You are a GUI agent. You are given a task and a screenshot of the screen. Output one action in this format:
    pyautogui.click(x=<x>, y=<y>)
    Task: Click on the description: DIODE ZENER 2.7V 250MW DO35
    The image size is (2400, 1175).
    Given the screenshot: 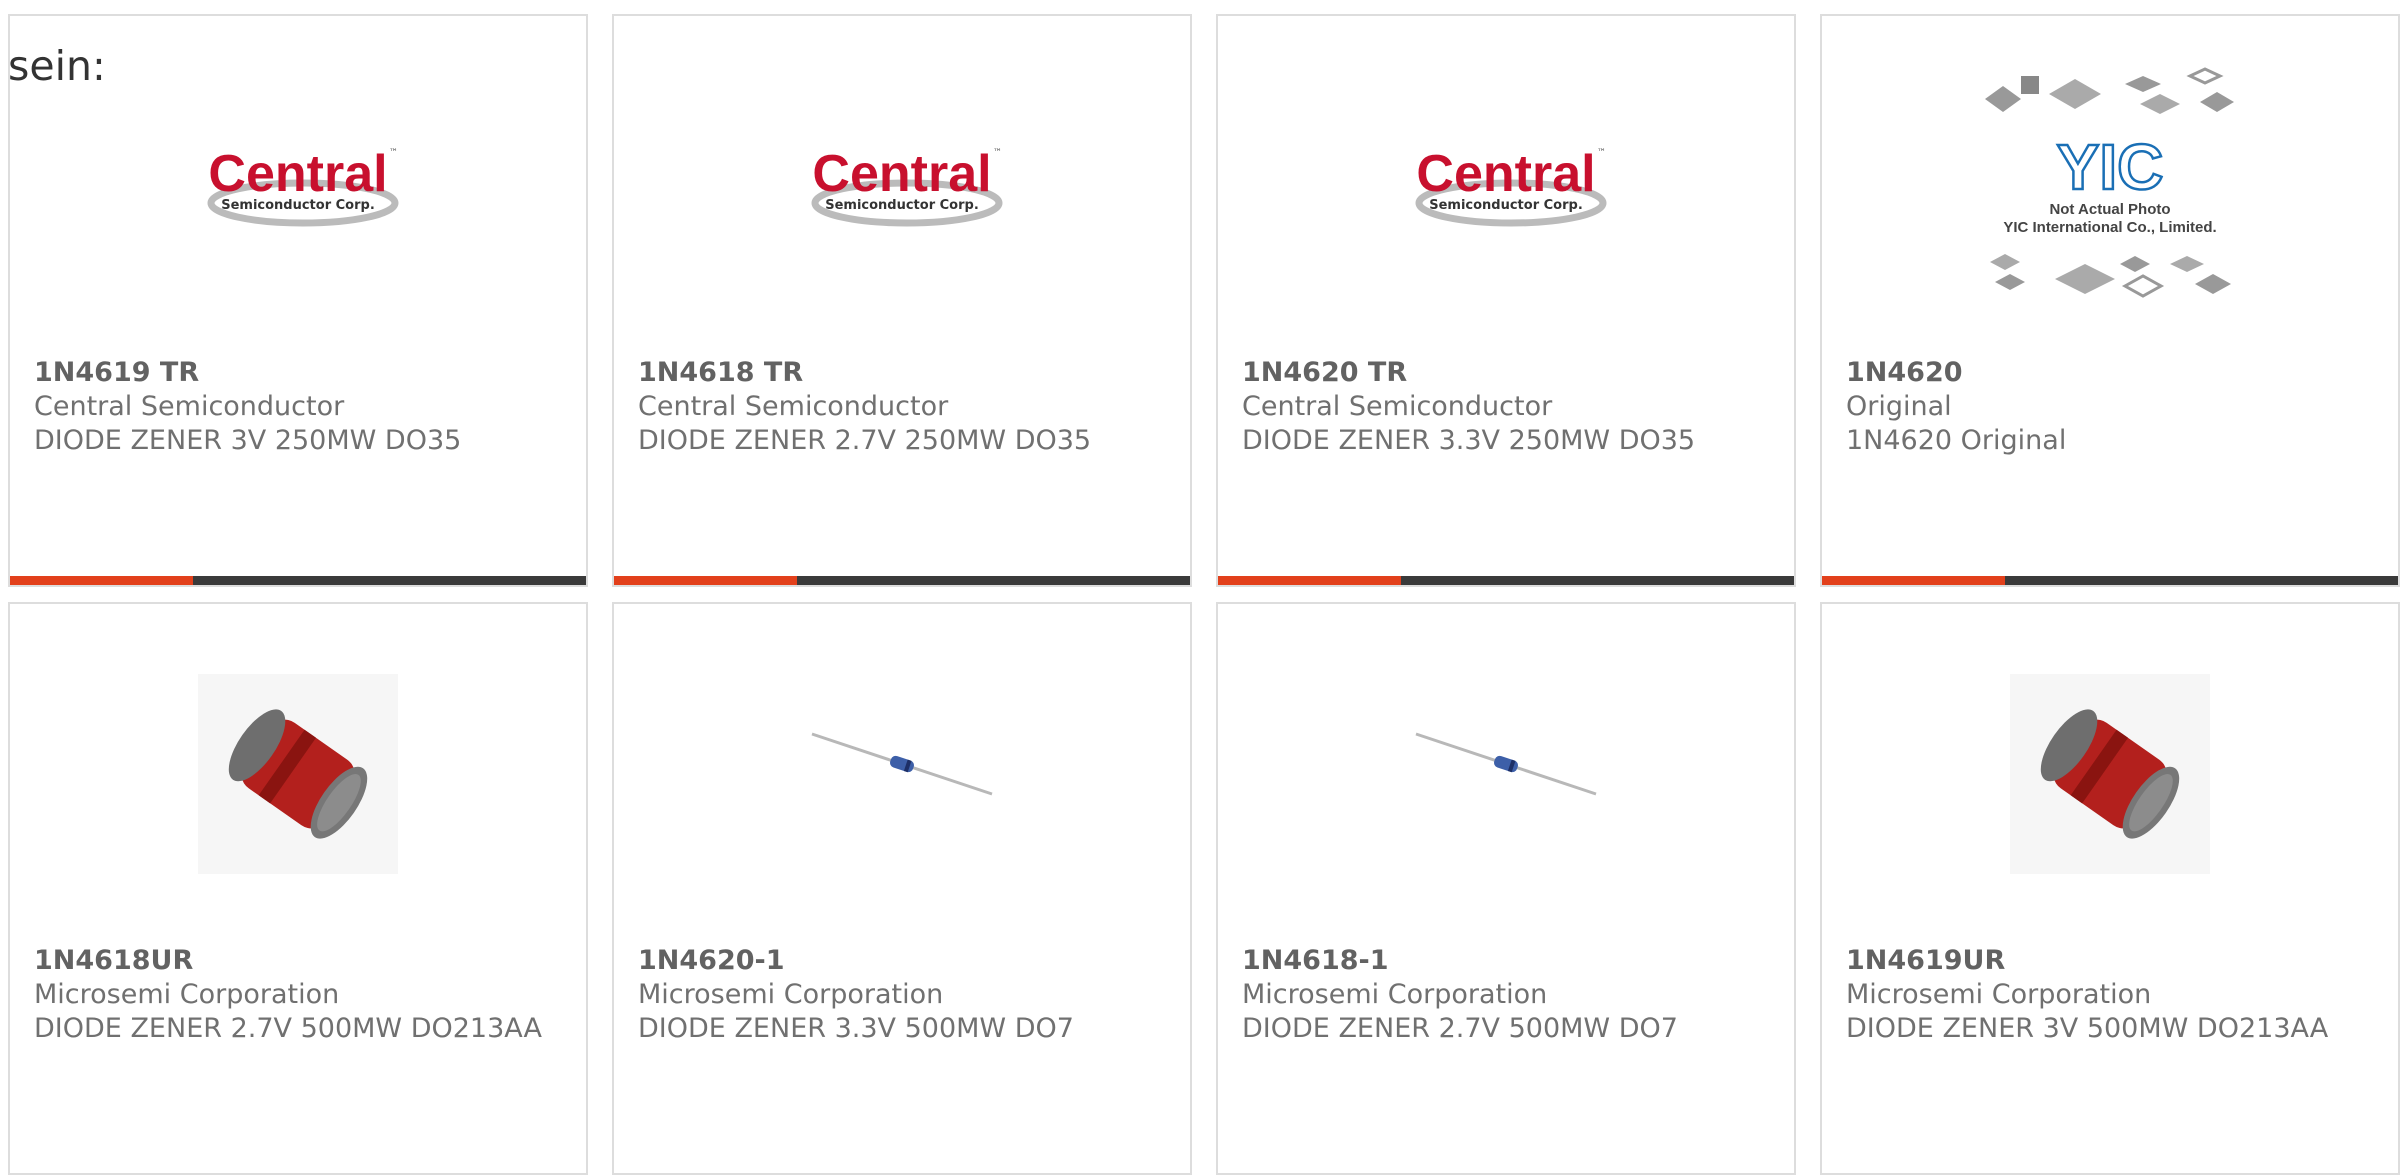 What is the action you would take?
    pyautogui.click(x=865, y=440)
    